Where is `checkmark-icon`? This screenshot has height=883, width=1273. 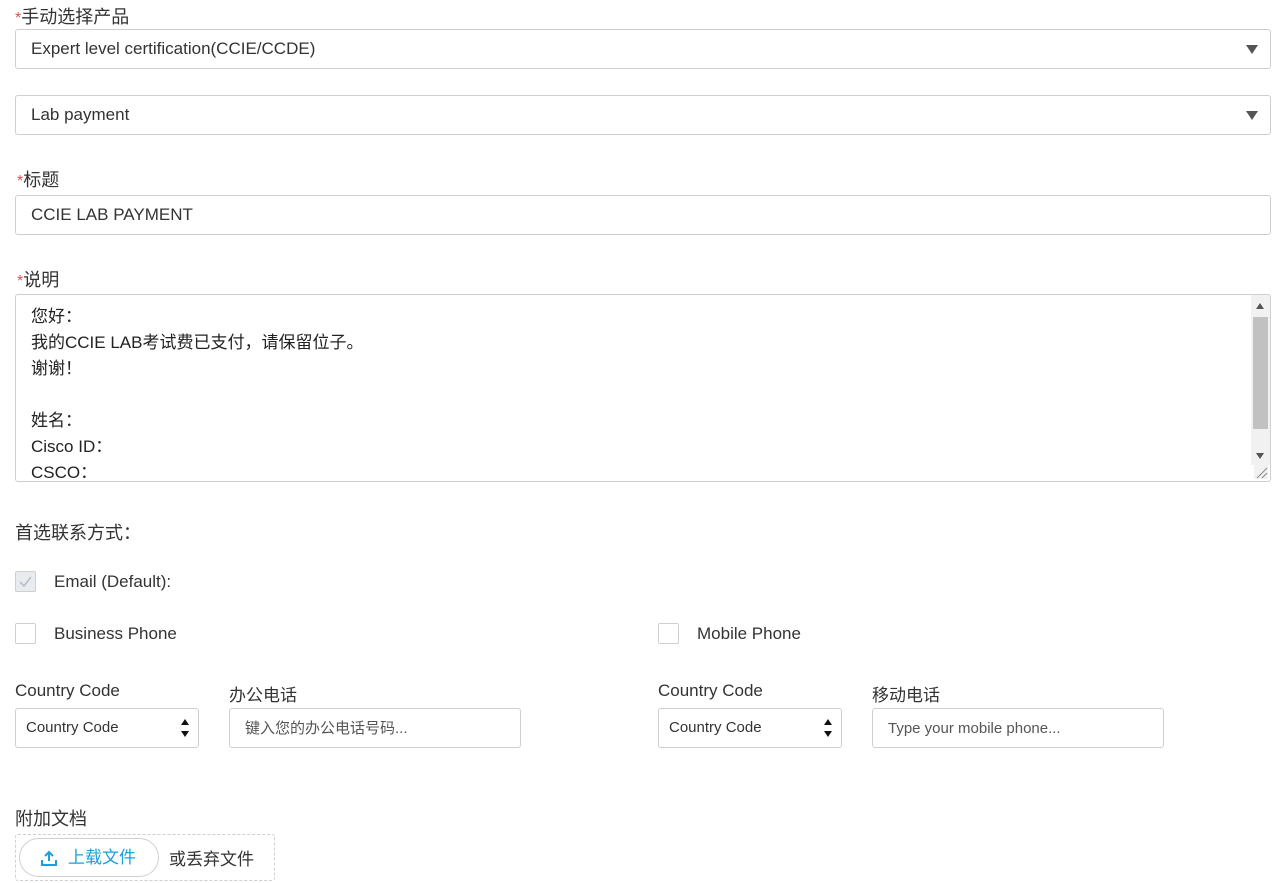
checkmark-icon is located at coordinates (25, 582).